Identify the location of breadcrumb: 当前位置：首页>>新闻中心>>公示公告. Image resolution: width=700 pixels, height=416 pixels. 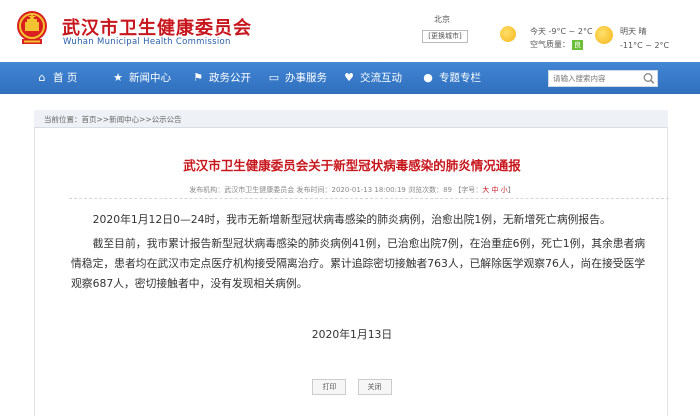
(351, 119).